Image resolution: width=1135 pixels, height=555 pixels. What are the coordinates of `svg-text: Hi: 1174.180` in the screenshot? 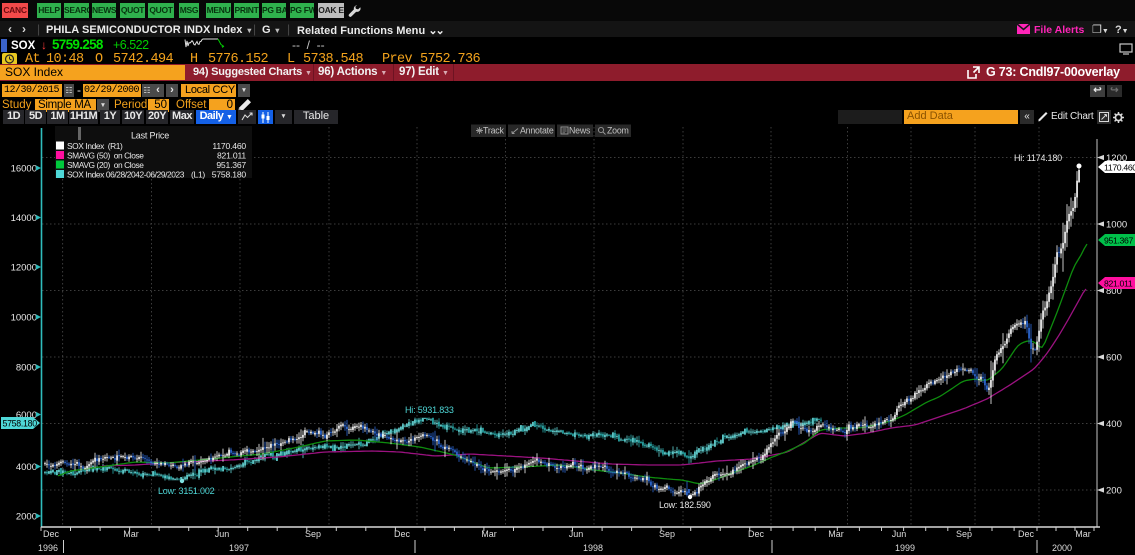 It's located at (1038, 158).